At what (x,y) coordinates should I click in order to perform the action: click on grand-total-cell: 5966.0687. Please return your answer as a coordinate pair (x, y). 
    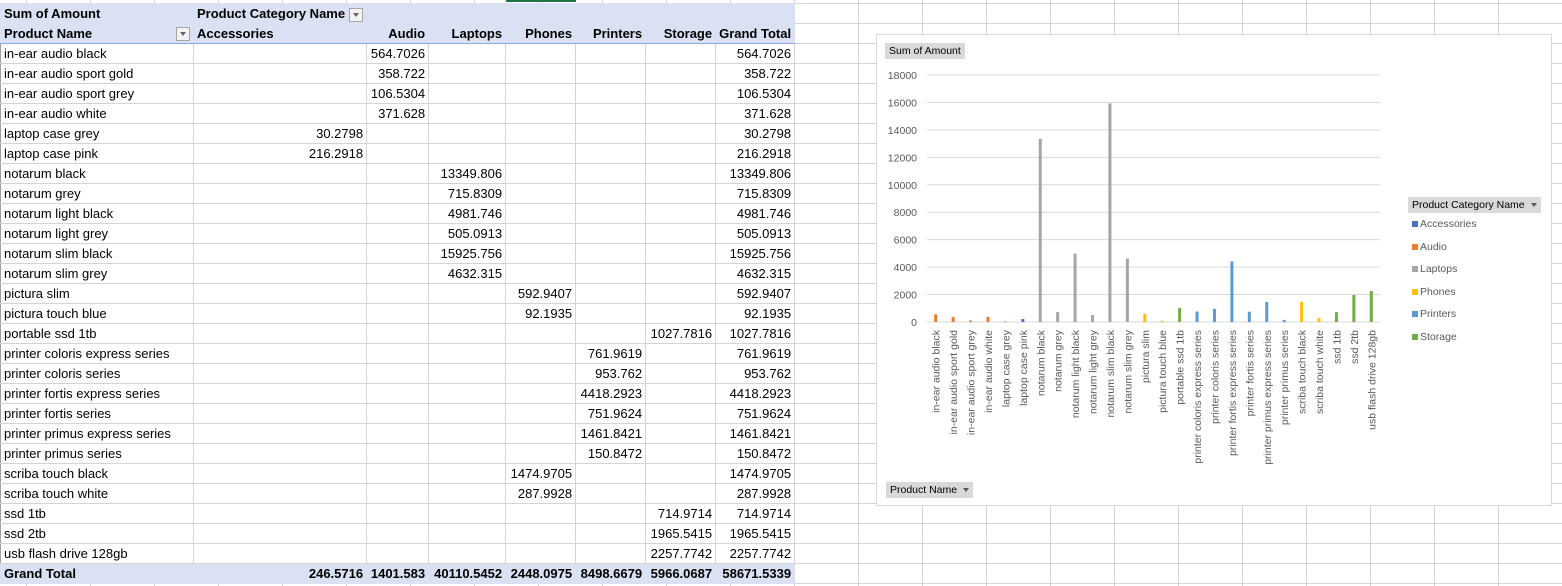
    Looking at the image, I should click on (681, 573).